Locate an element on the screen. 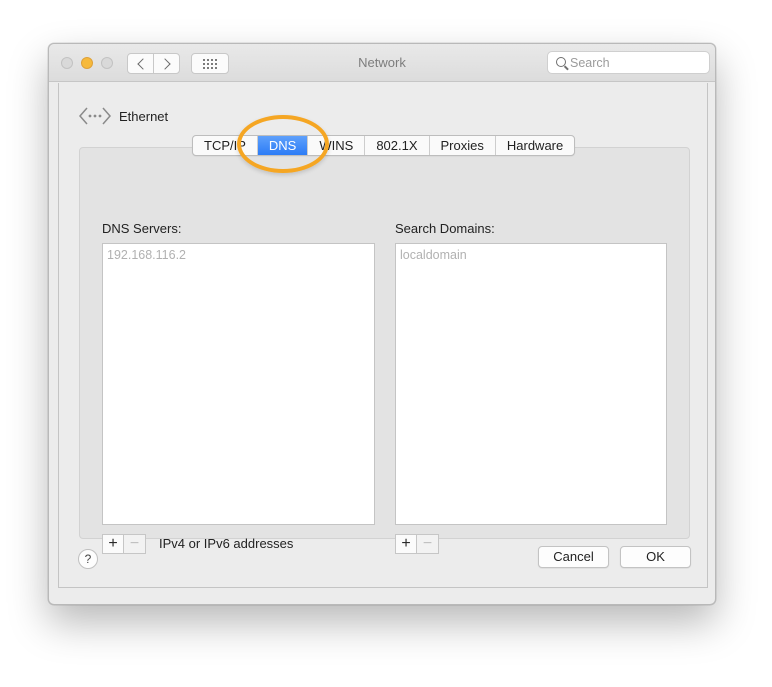 This screenshot has height=687, width=772. add-dns-server-button: + is located at coordinates (113, 544).